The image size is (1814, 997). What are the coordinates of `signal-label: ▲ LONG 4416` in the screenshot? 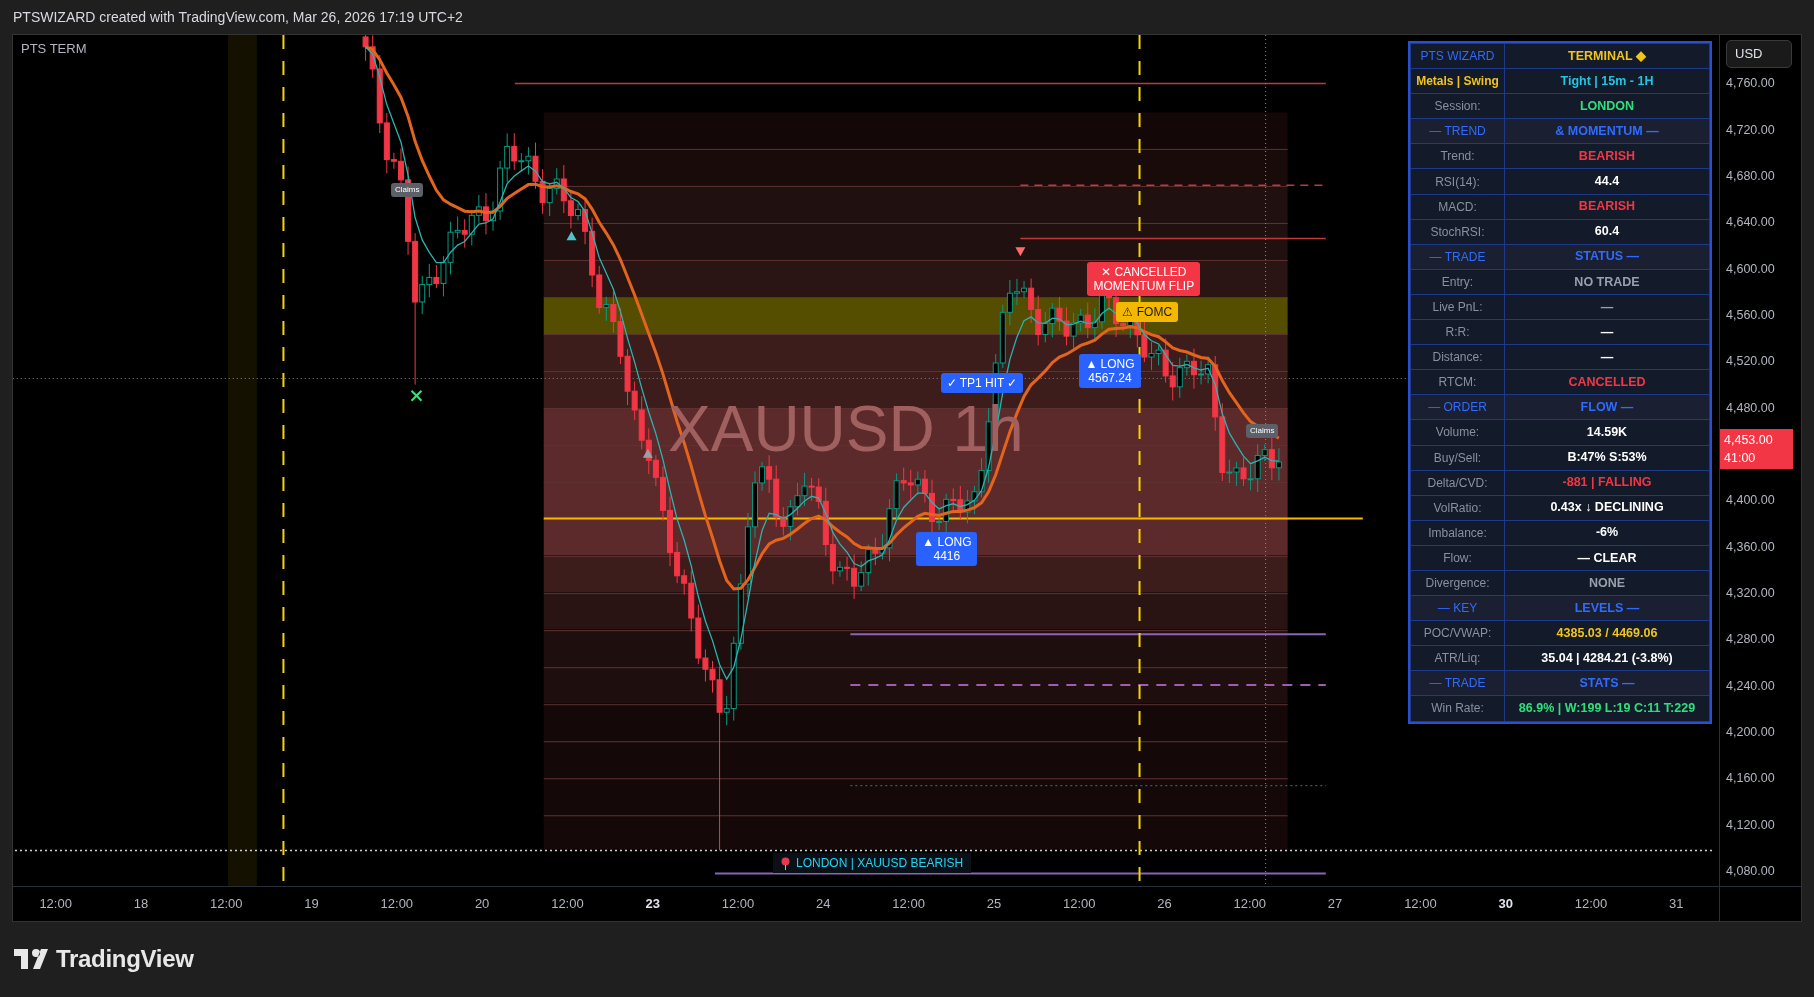 It's located at (947, 549).